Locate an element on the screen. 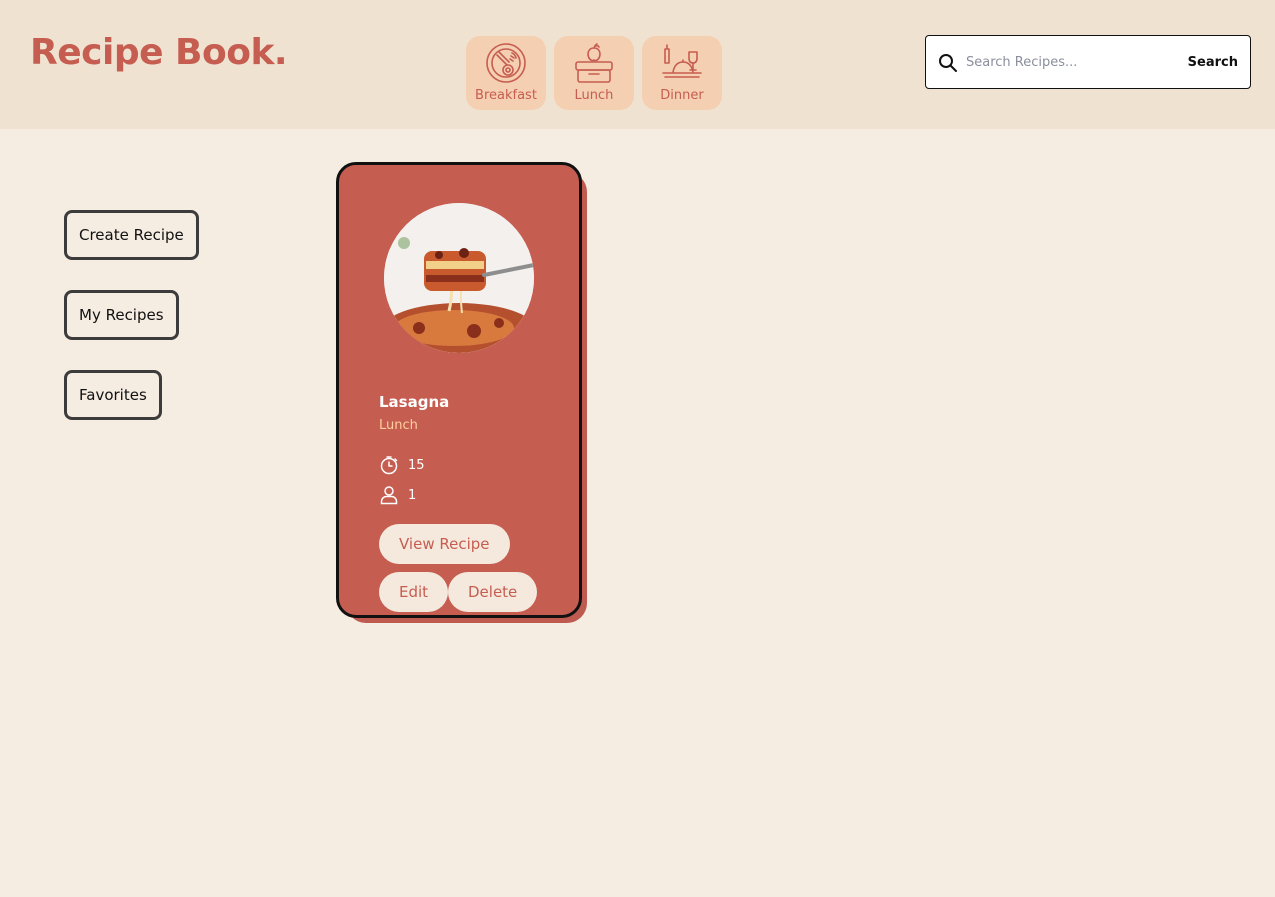 The width and height of the screenshot is (1275, 897). recipe-servings: 1 is located at coordinates (397, 495).